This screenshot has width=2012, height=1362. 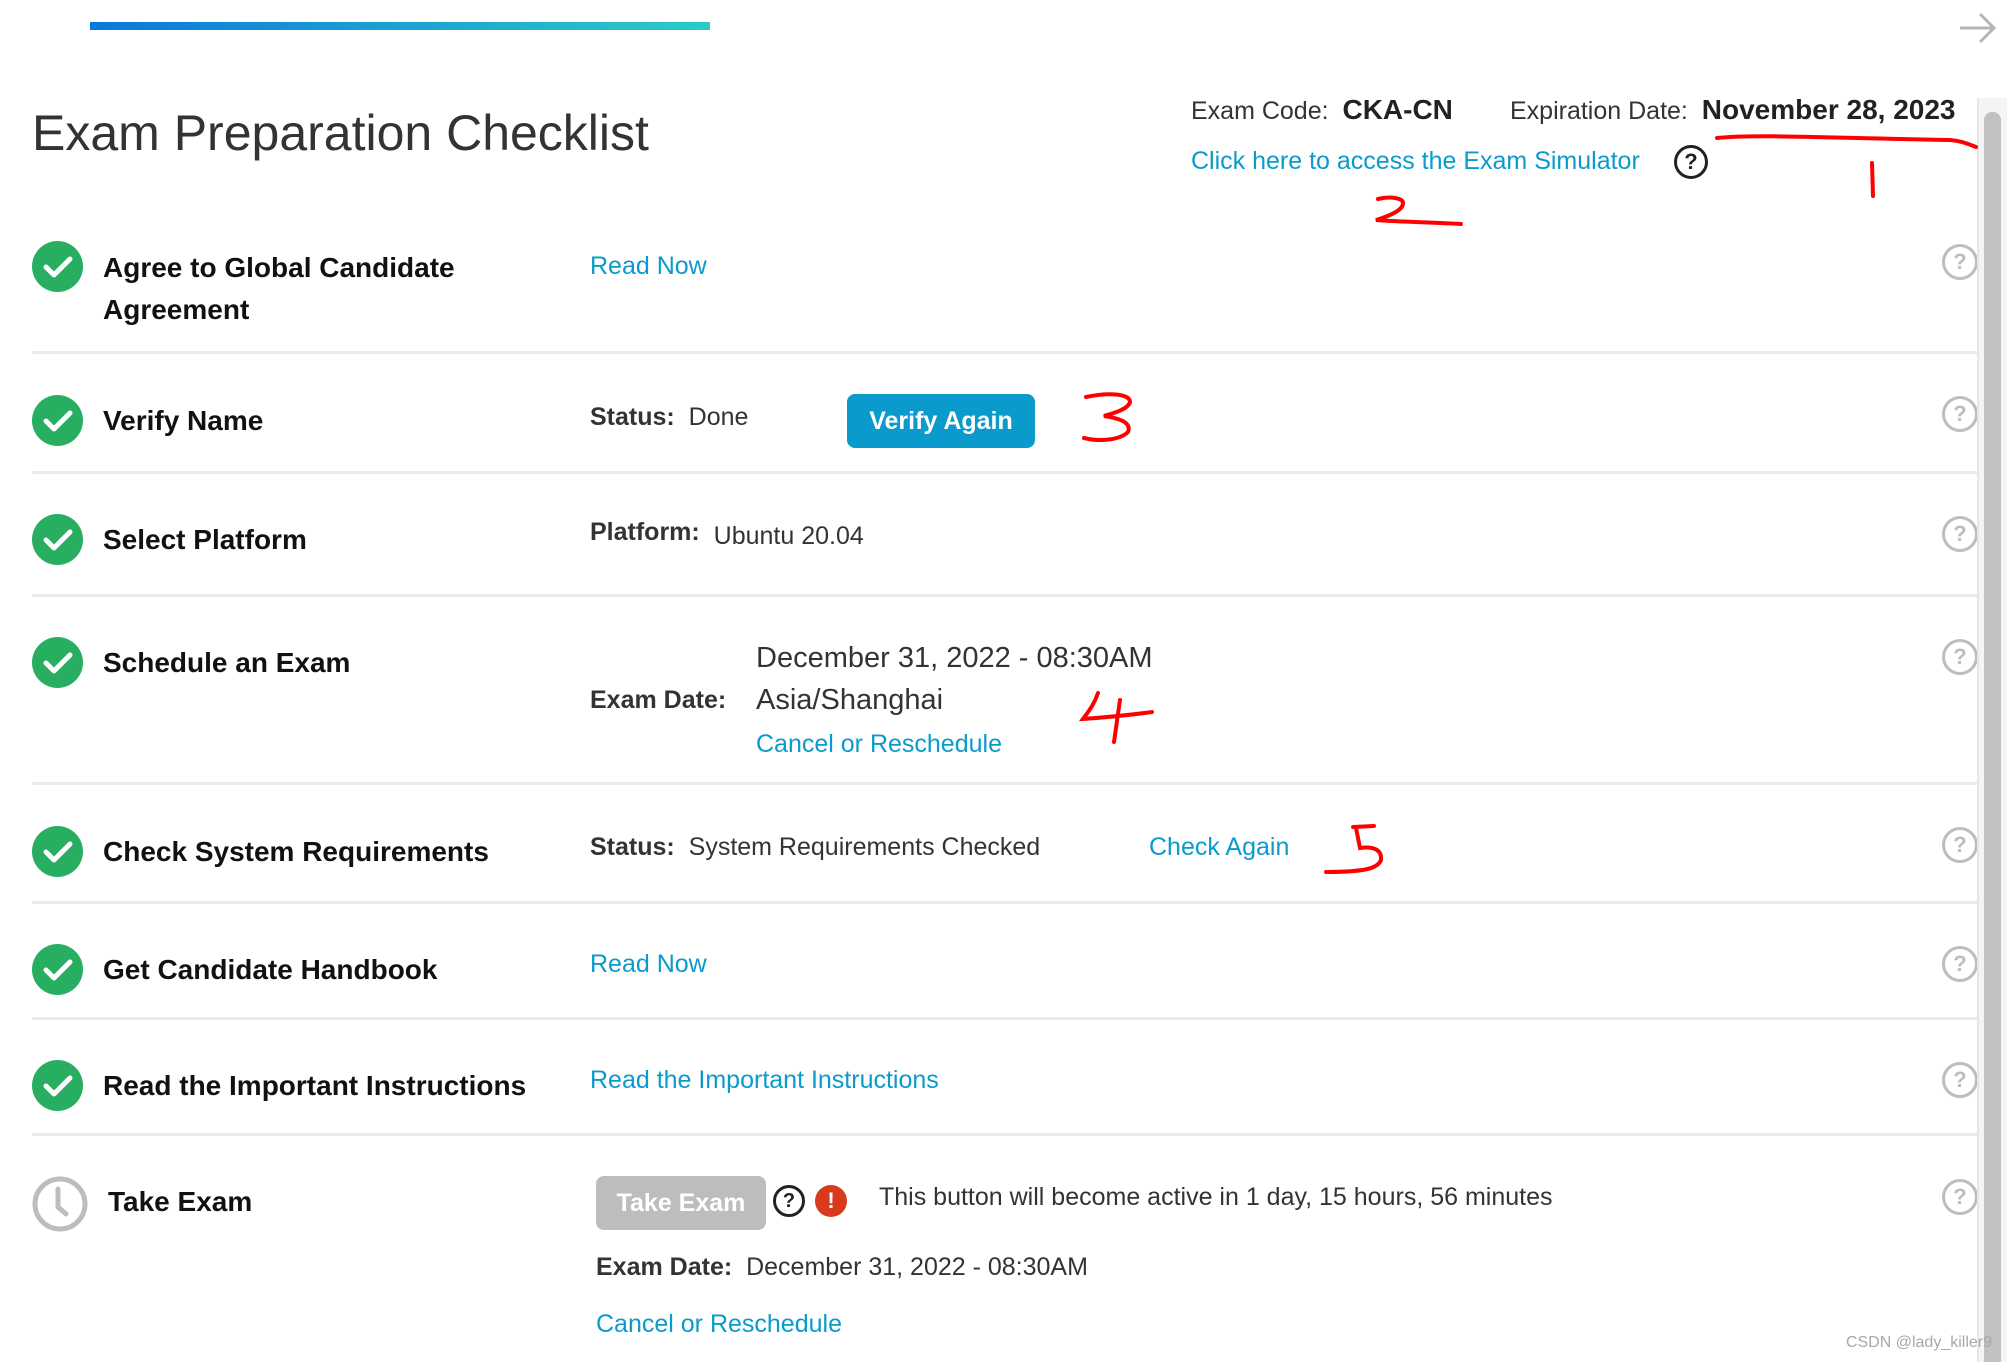 I want to click on row-title-important-instructions: Read the Important Instructions, so click(x=315, y=1085).